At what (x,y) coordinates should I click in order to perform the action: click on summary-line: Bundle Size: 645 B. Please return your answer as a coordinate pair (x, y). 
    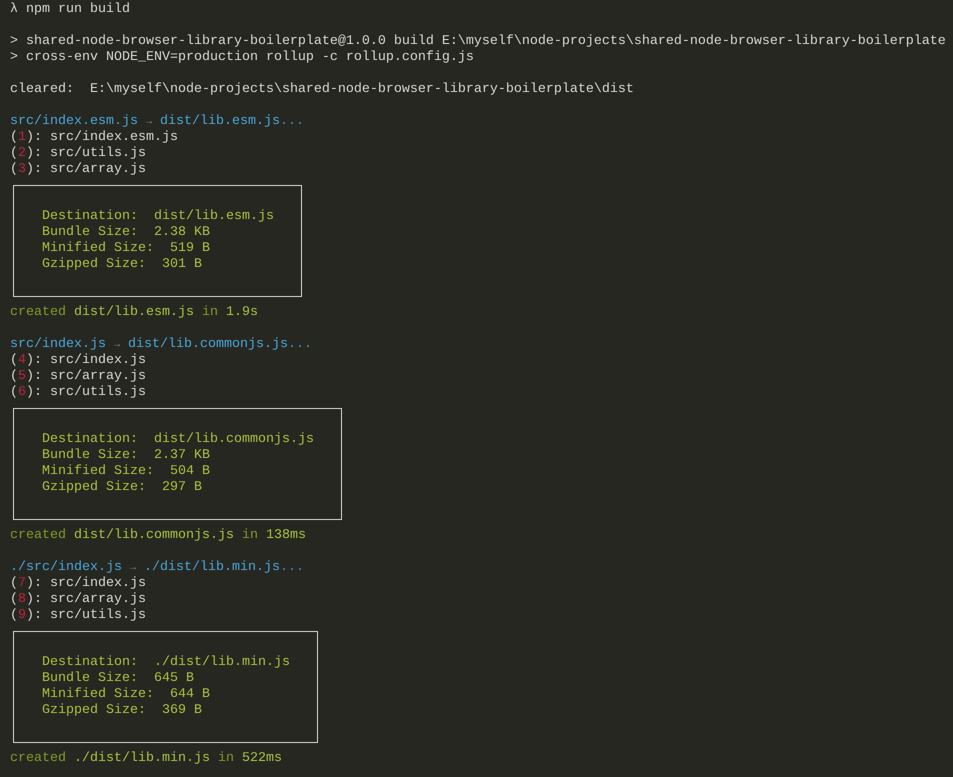
    Looking at the image, I should click on (118, 679).